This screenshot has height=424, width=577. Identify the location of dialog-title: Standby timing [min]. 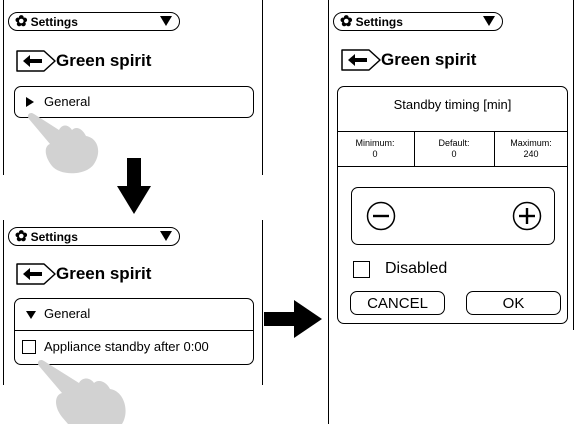
(452, 104).